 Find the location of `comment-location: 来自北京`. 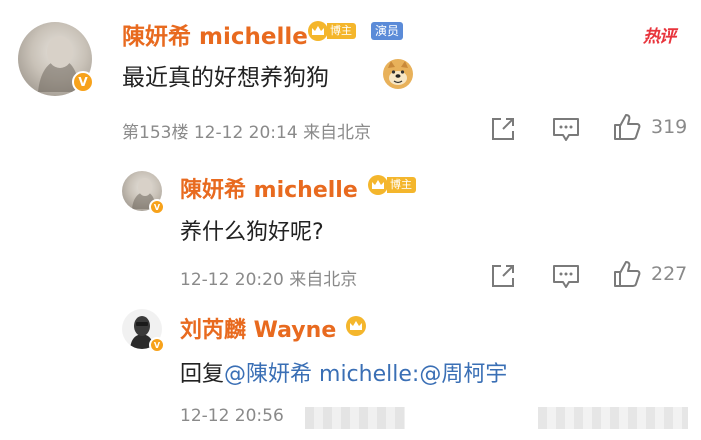

comment-location: 来自北京 is located at coordinates (337, 133).